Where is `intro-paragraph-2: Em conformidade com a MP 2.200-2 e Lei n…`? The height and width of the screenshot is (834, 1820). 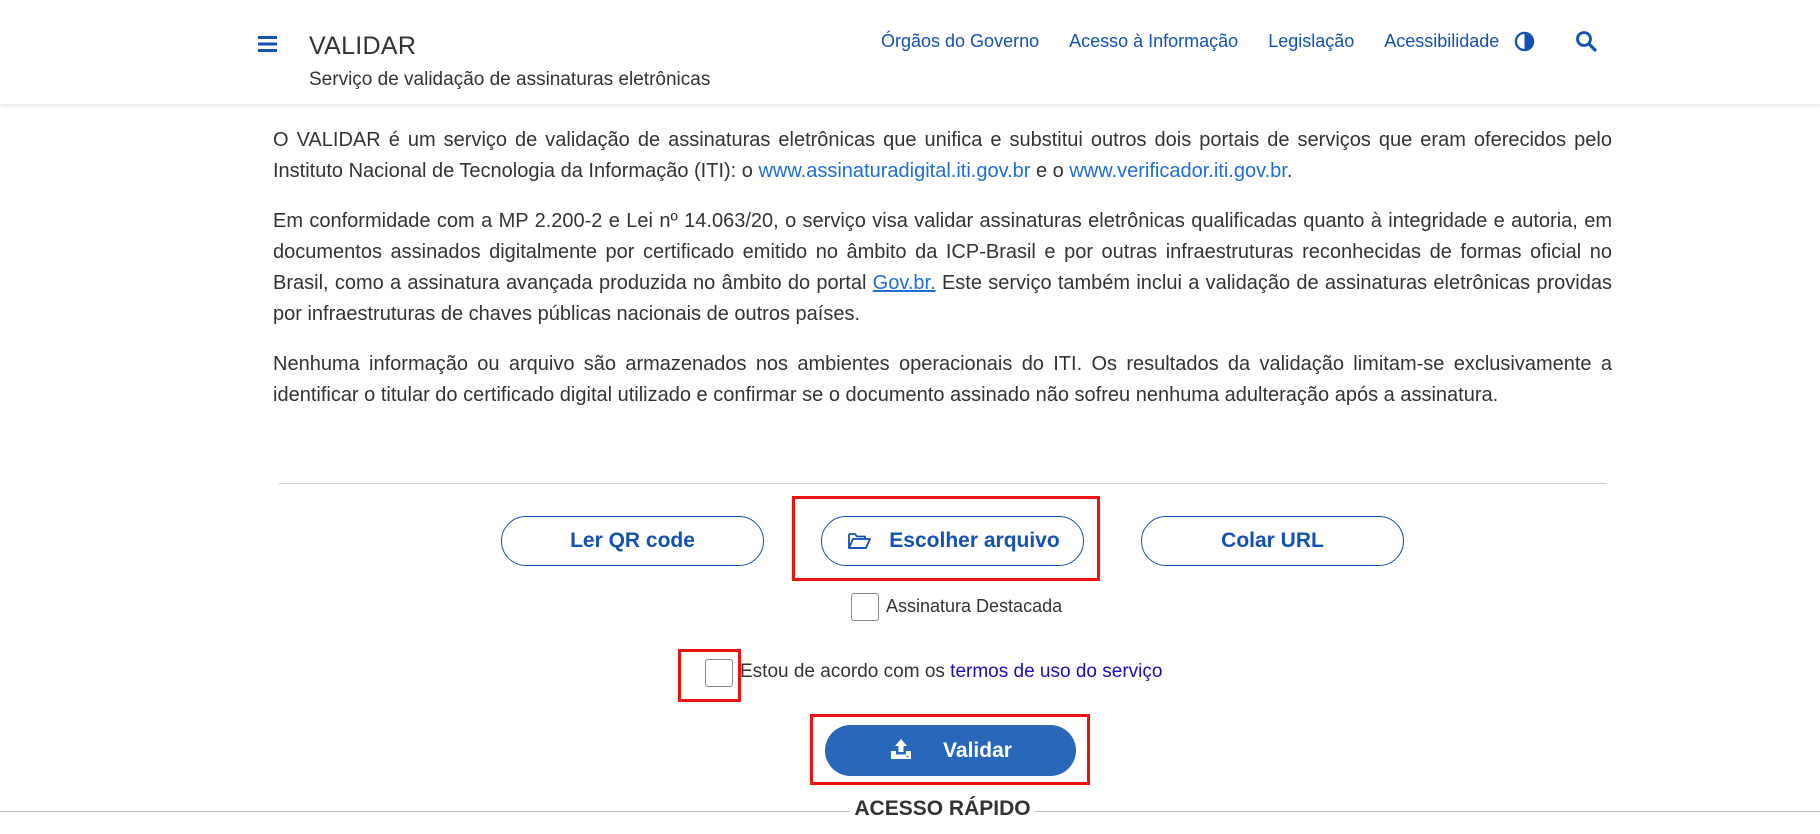 intro-paragraph-2: Em conformidade com a MP 2.200-2 e Lei n… is located at coordinates (942, 268).